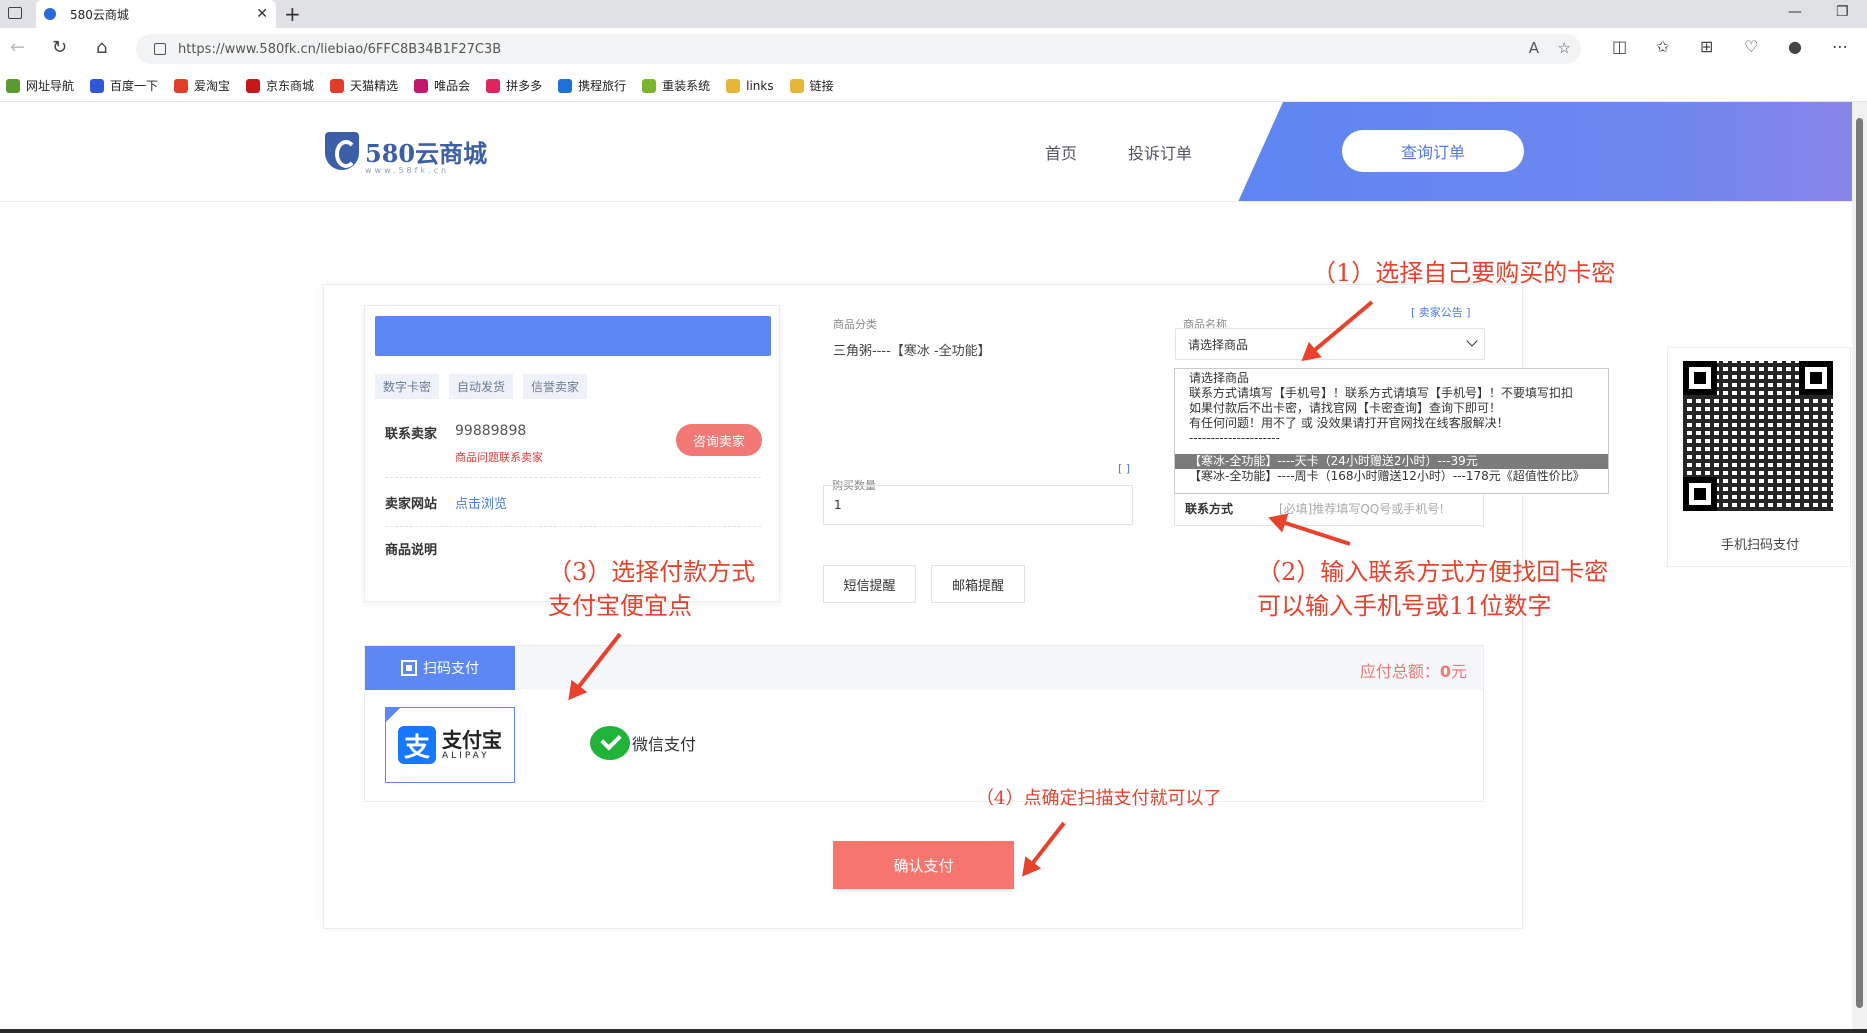  What do you see at coordinates (1391, 438) in the screenshot?
I see `dropdown-option: ---------------------` at bounding box center [1391, 438].